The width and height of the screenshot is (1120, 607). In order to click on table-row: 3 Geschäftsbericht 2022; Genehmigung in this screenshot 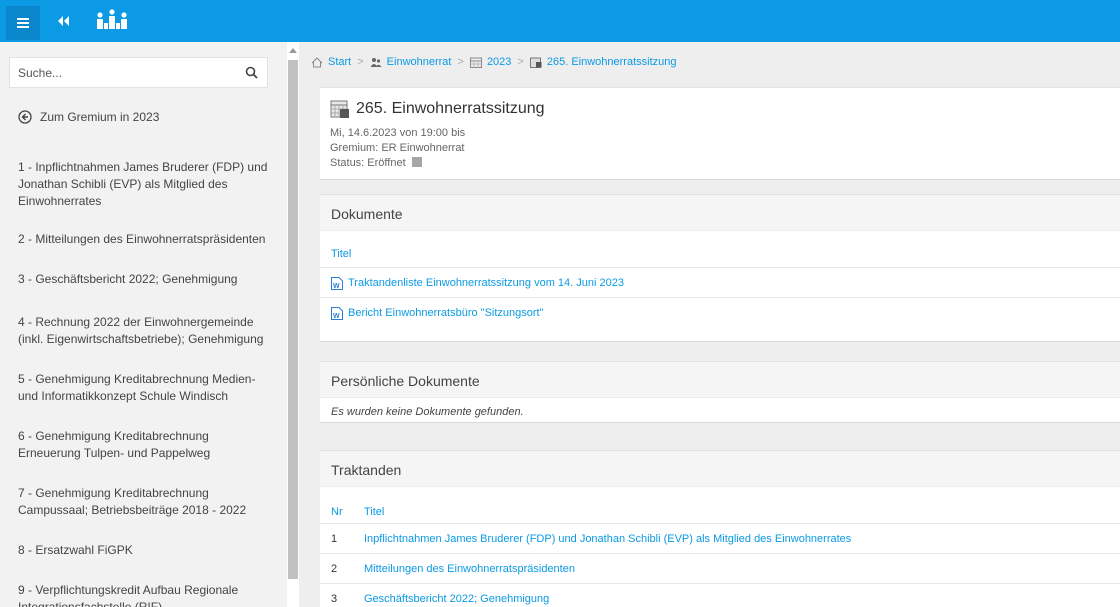, I will do `click(720, 595)`.